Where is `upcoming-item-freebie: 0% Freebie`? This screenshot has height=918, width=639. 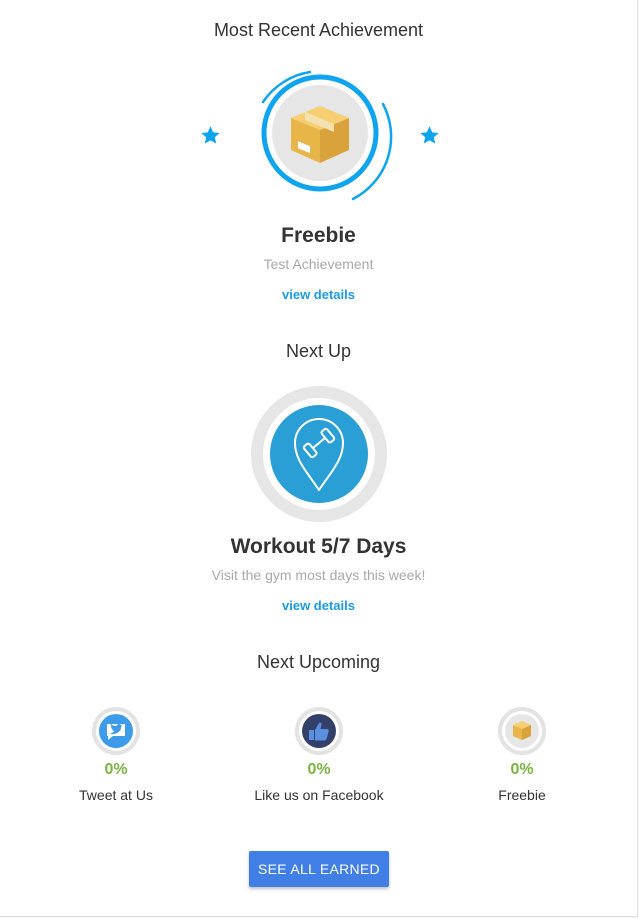
upcoming-item-freebie: 0% Freebie is located at coordinates (522, 755).